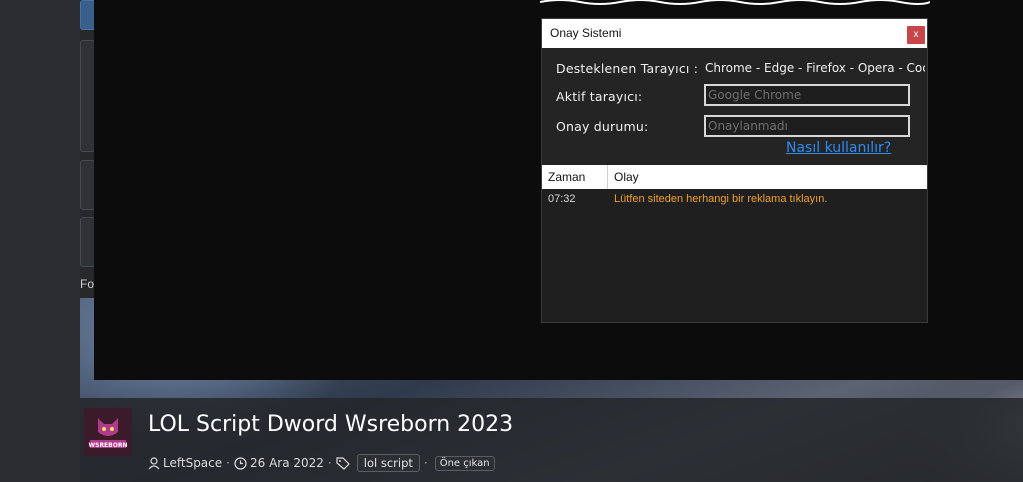  Describe the element at coordinates (599, 96) in the screenshot. I see `active-browser-label: Aktif tarayıcı:` at that location.